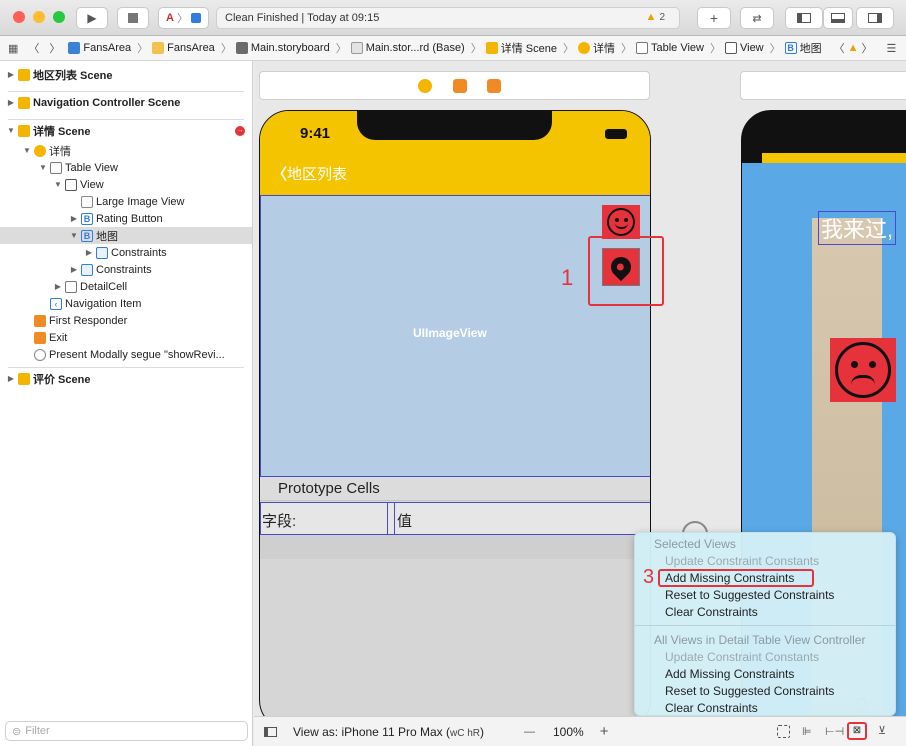  Describe the element at coordinates (126, 320) in the screenshot. I see `outline-row-first-responder: First Responder` at that location.